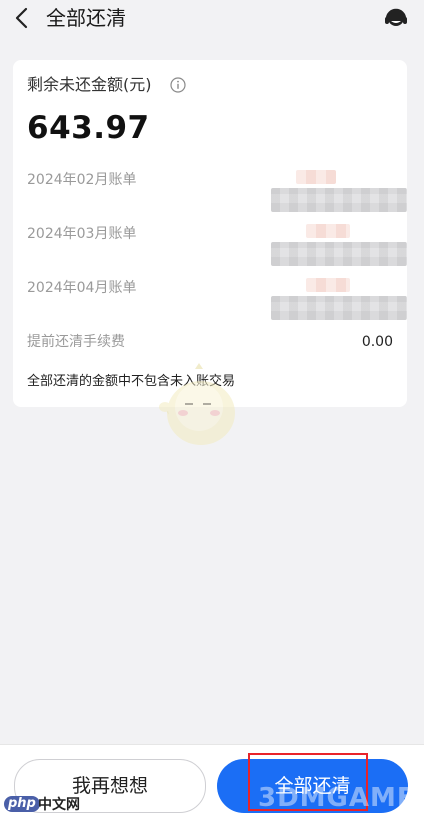  What do you see at coordinates (76, 342) in the screenshot?
I see `early-payoff-fee-label: 提前还清手续费` at bounding box center [76, 342].